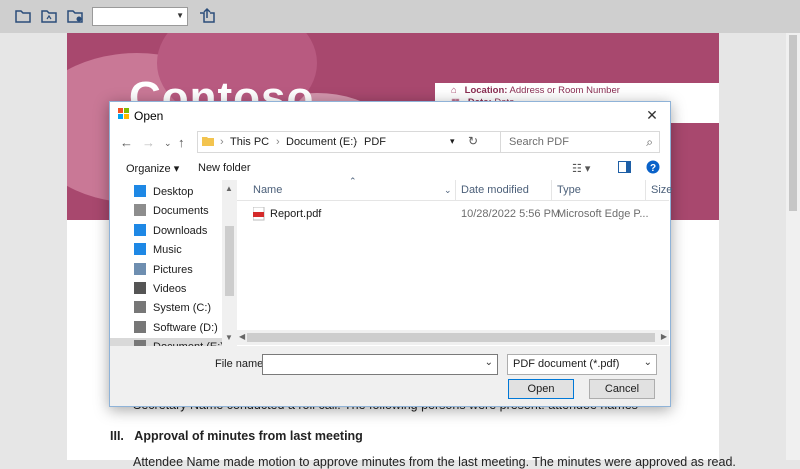 The height and width of the screenshot is (469, 800). I want to click on nav-item-label: System (C:), so click(182, 308).